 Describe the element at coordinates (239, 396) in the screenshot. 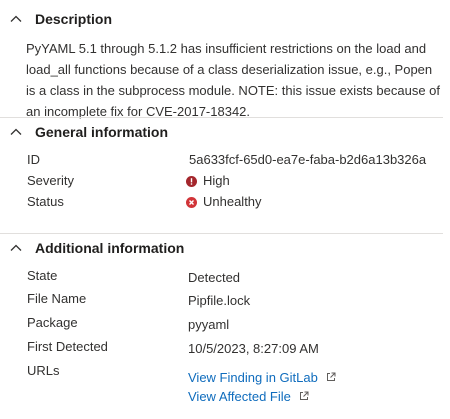

I see `link-label: View Affected File` at that location.